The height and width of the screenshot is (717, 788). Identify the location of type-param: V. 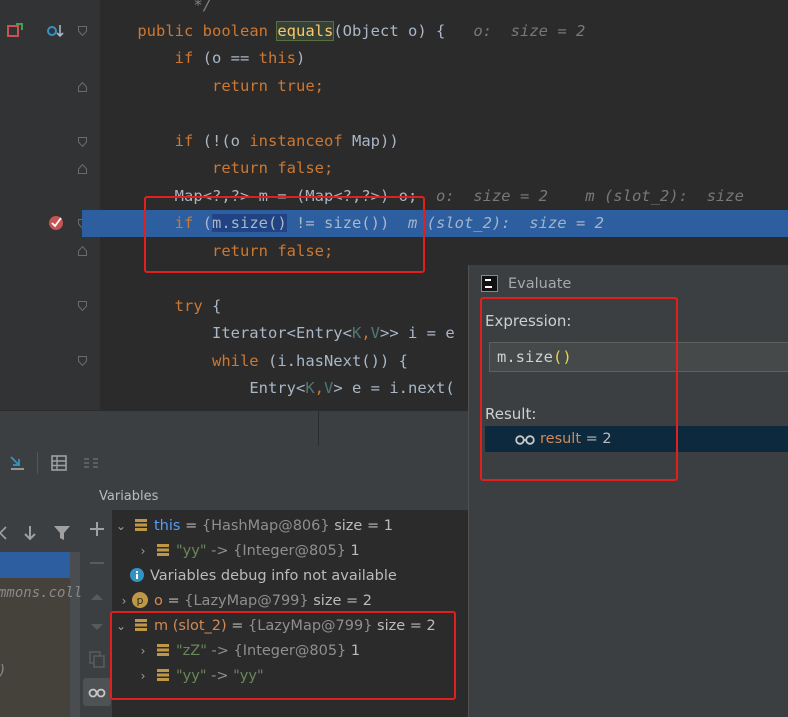
(375, 333).